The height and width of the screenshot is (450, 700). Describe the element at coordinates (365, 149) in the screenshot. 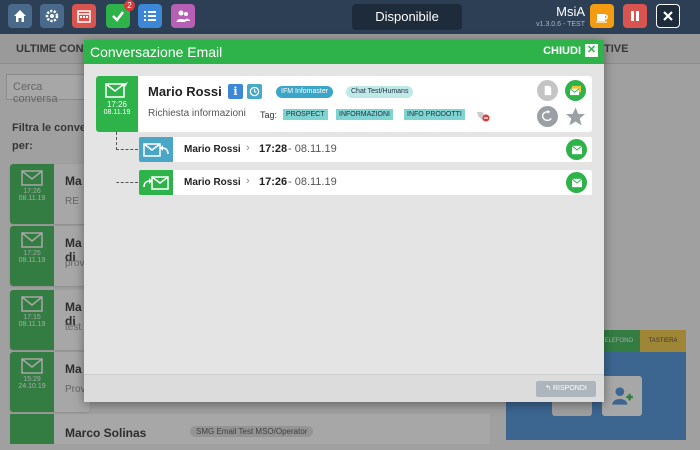

I see `thread-row: Mario Rossi › 17:28 - 08.11.19` at that location.